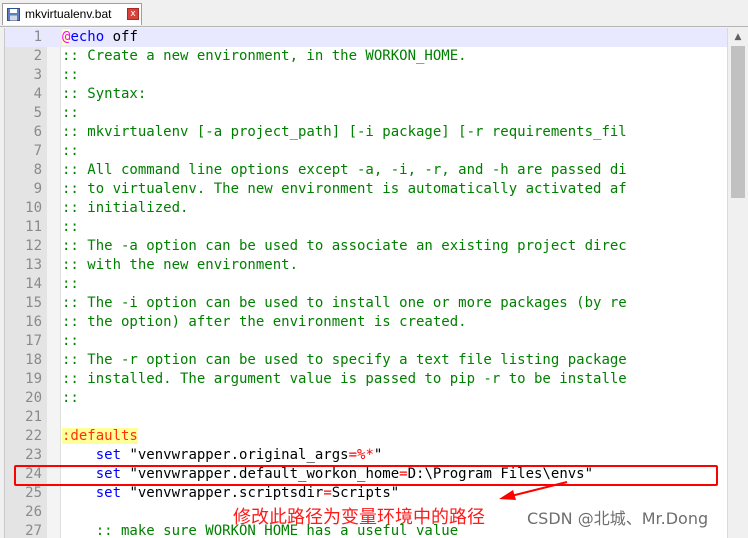 Image resolution: width=748 pixels, height=538 pixels. What do you see at coordinates (33, 455) in the screenshot?
I see `line-number: 23` at bounding box center [33, 455].